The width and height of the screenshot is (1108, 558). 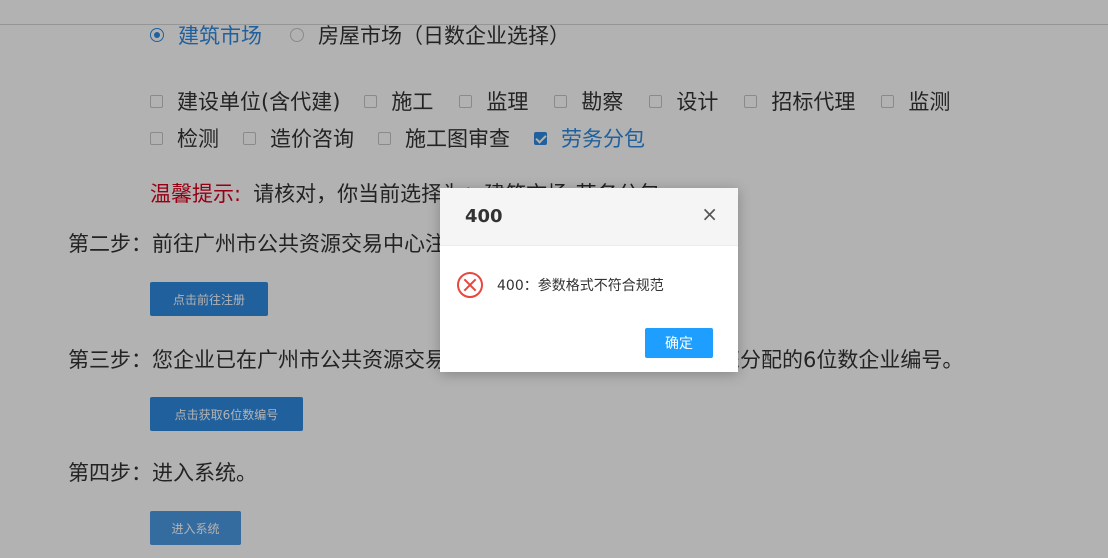 What do you see at coordinates (589, 217) in the screenshot?
I see `dialog-header: 400 ×` at bounding box center [589, 217].